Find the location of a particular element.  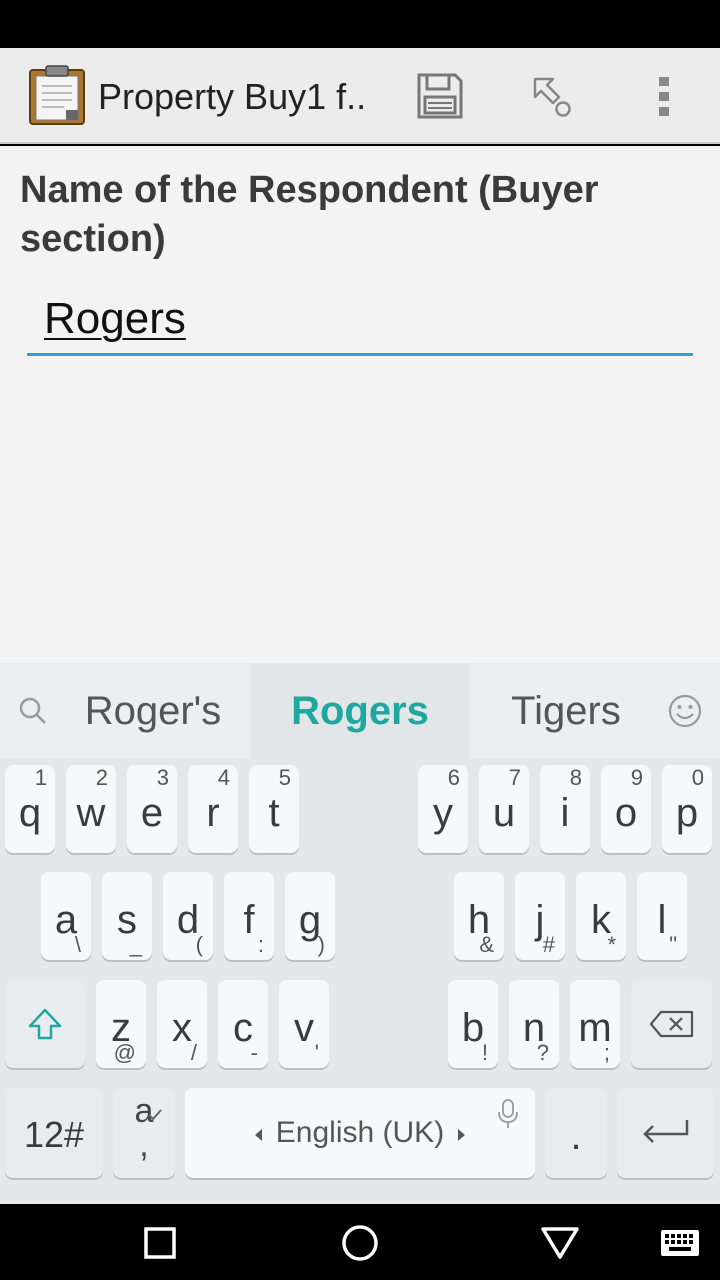

triangle-icon is located at coordinates (560, 1243).